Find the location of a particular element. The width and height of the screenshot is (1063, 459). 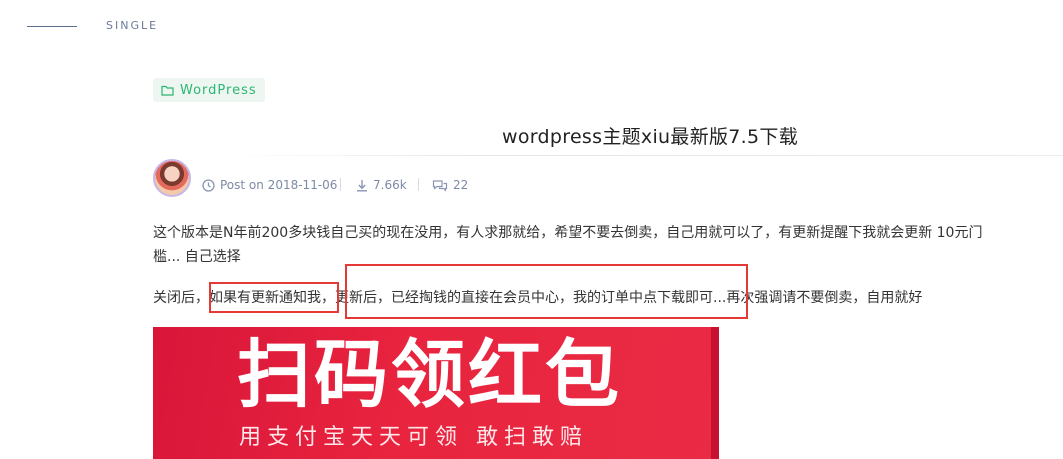

post-comments-text: 22 is located at coordinates (461, 185).